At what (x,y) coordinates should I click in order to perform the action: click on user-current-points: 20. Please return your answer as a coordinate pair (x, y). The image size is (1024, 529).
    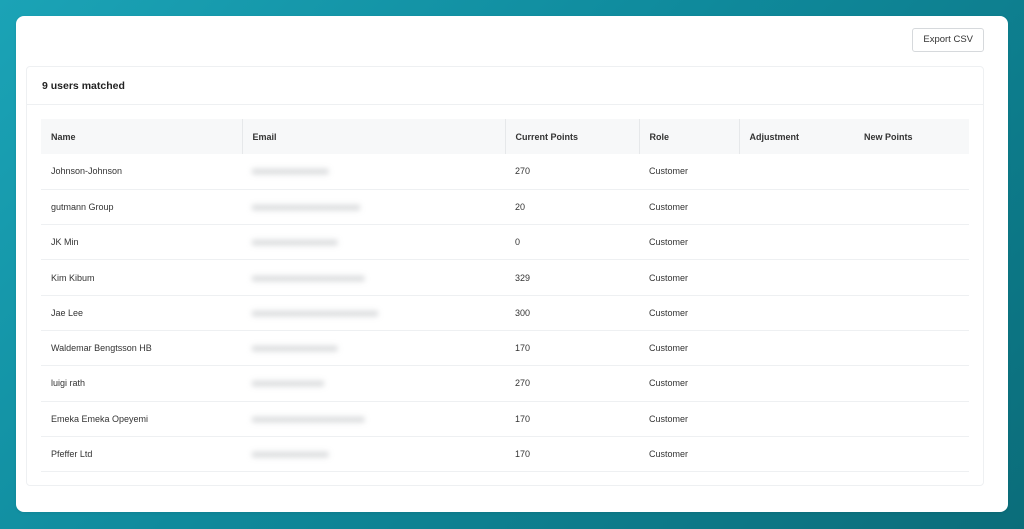
    Looking at the image, I should click on (520, 206).